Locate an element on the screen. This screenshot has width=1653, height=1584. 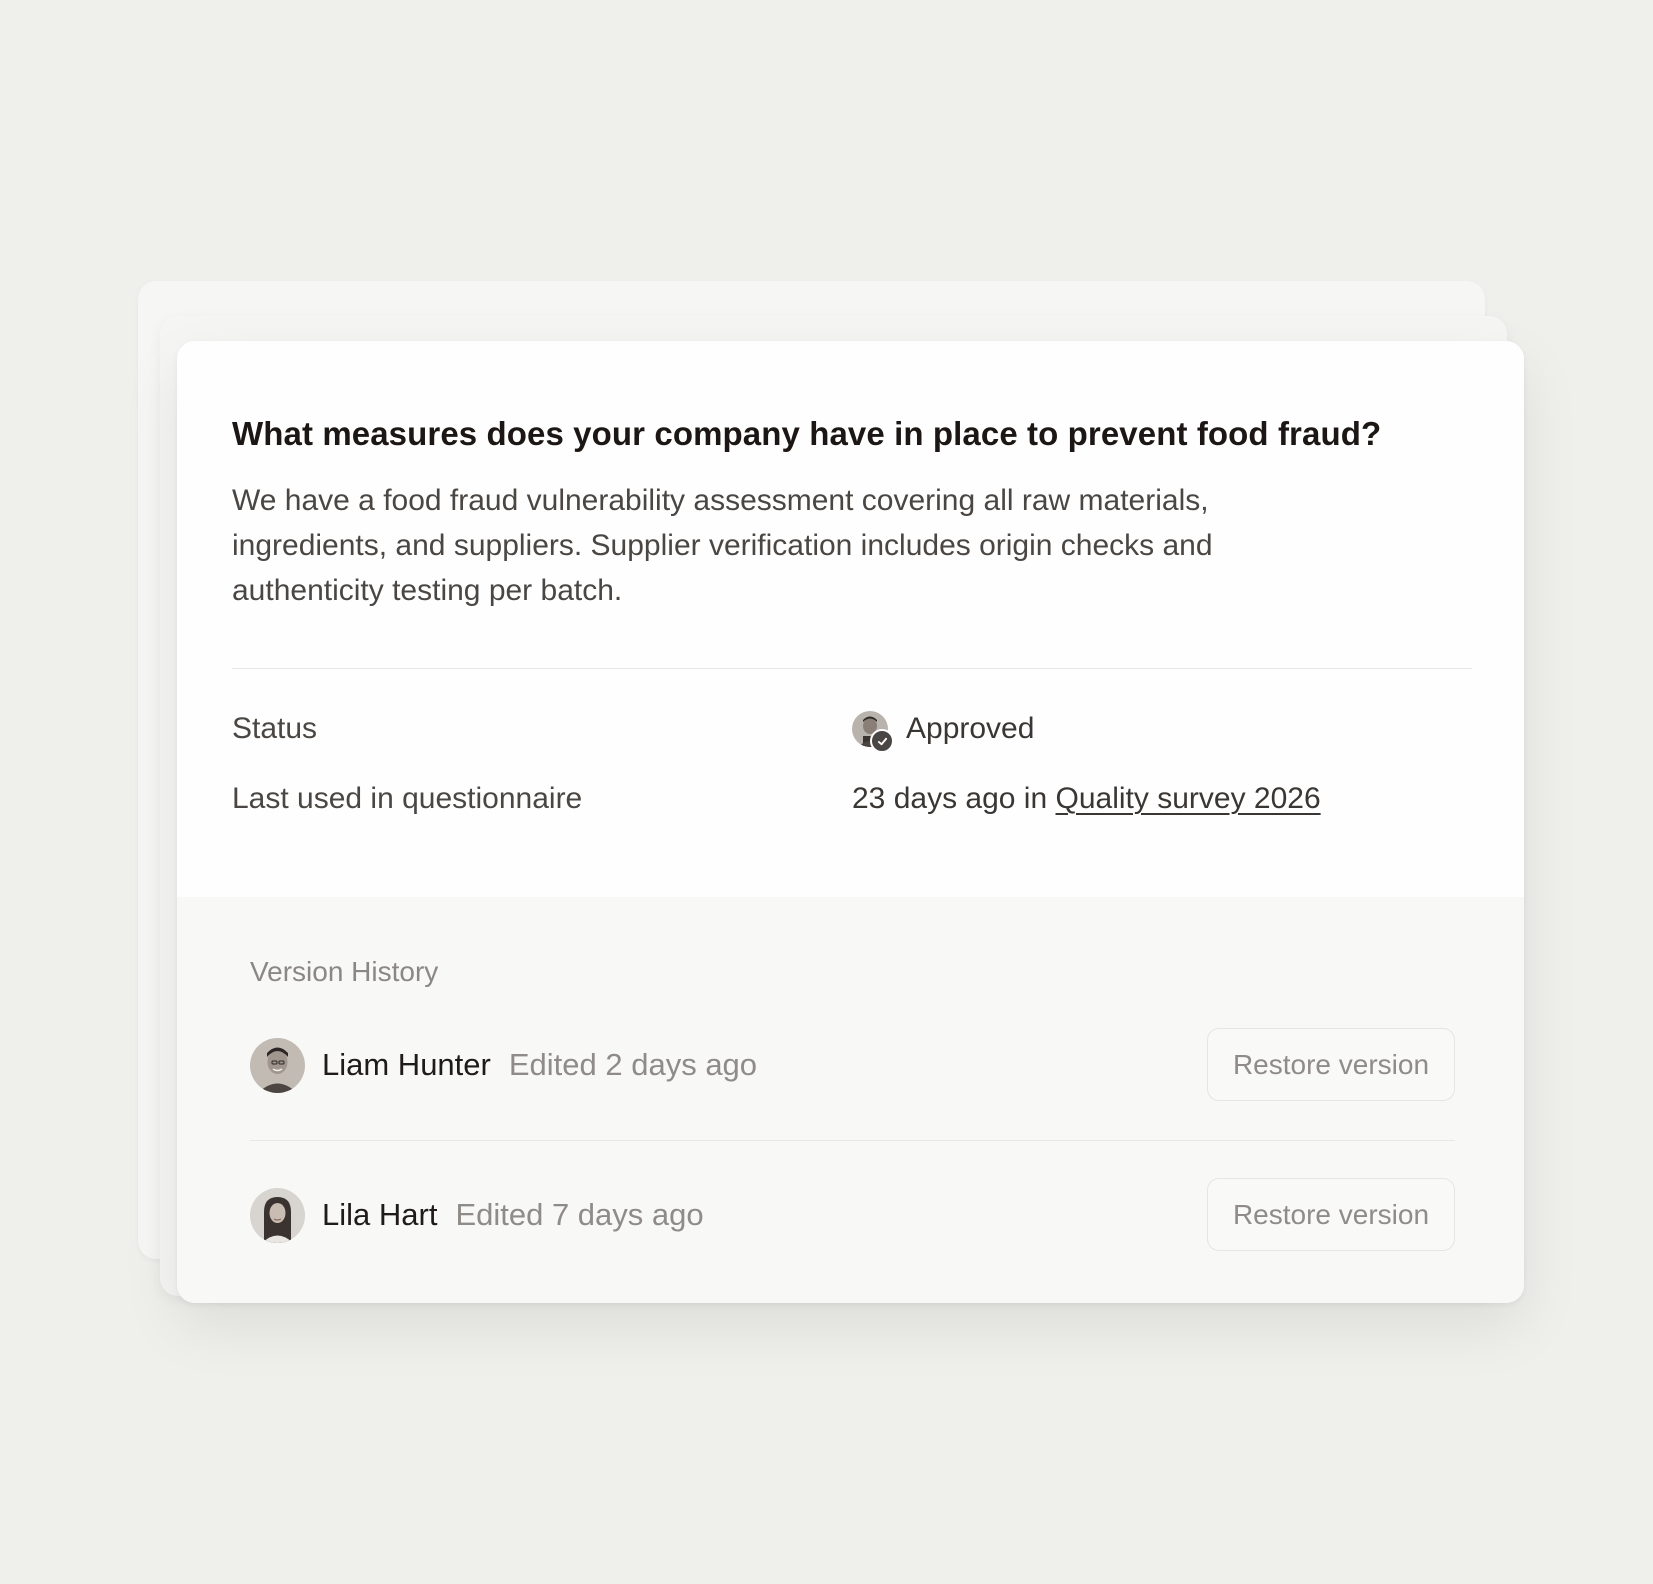
edited-timestamp: Edited 2 days ago is located at coordinates (633, 1064).